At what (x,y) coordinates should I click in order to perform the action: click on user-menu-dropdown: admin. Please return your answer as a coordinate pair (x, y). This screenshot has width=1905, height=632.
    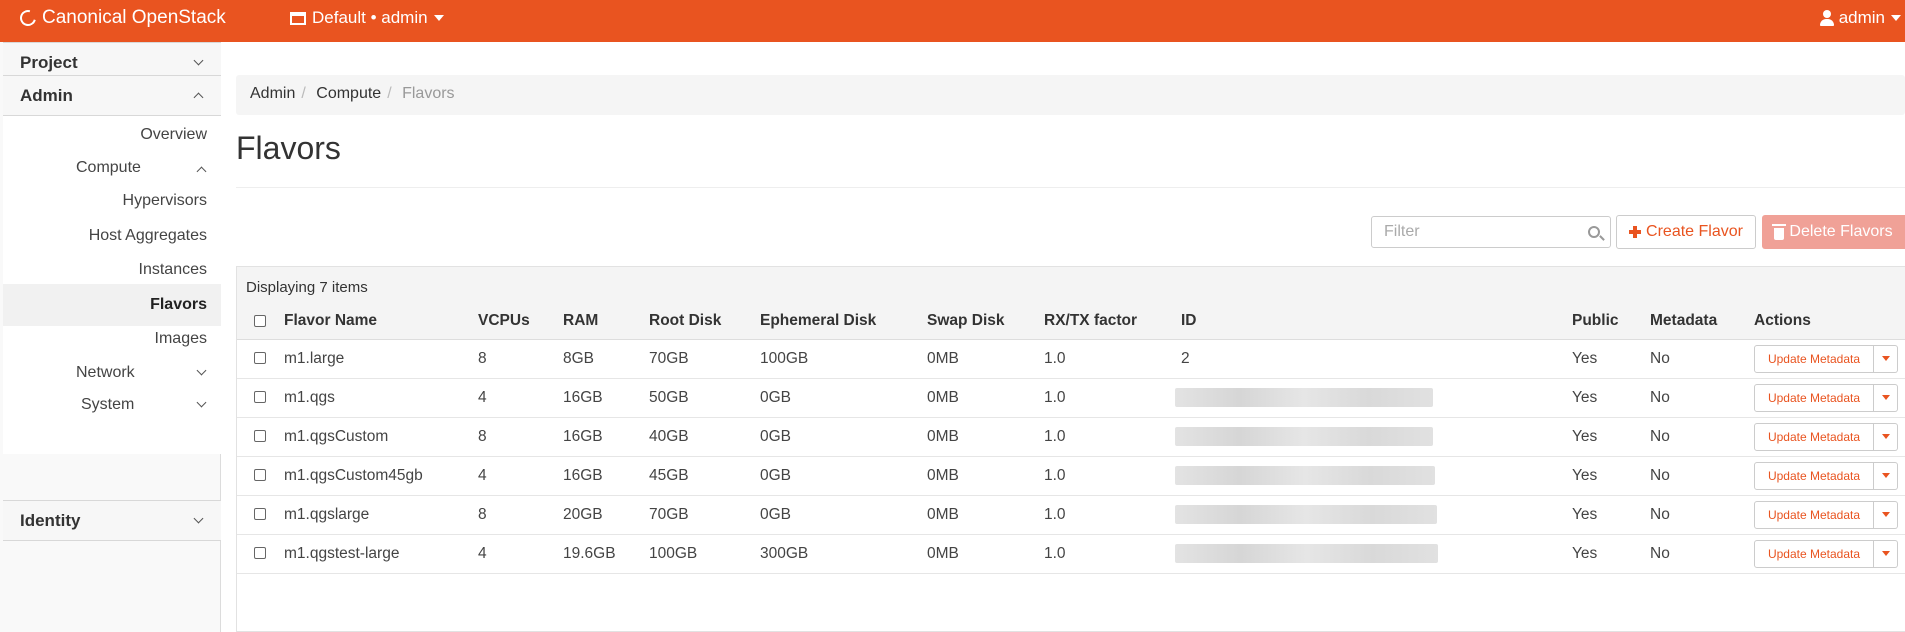
    Looking at the image, I should click on (1860, 18).